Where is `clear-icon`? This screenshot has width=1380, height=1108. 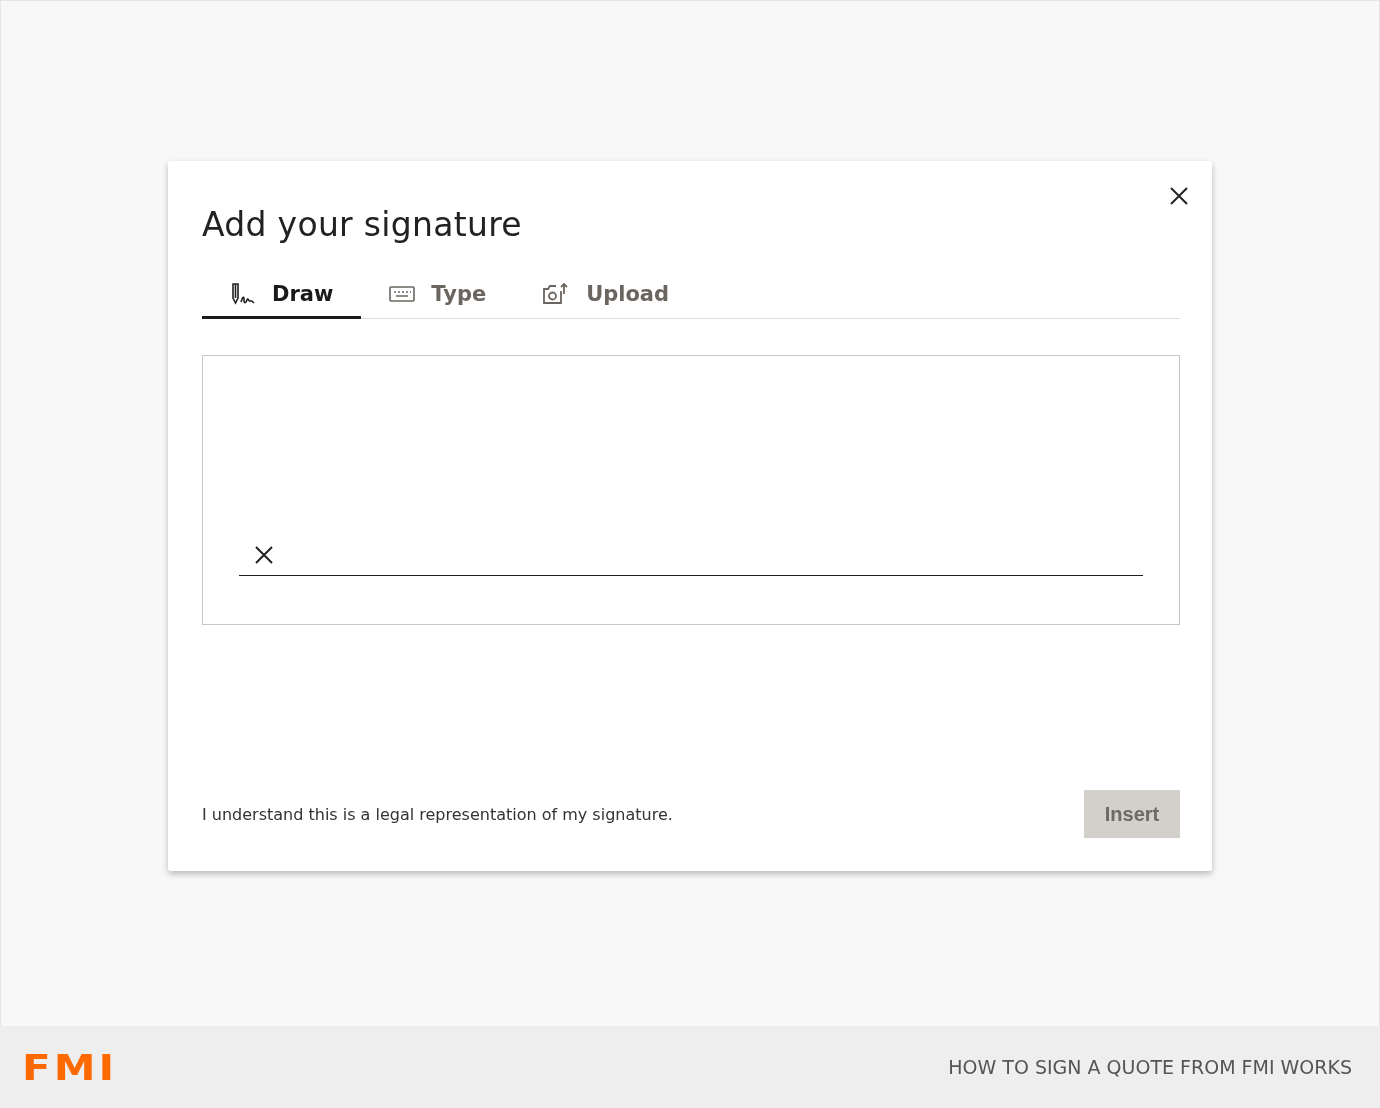 clear-icon is located at coordinates (264, 555).